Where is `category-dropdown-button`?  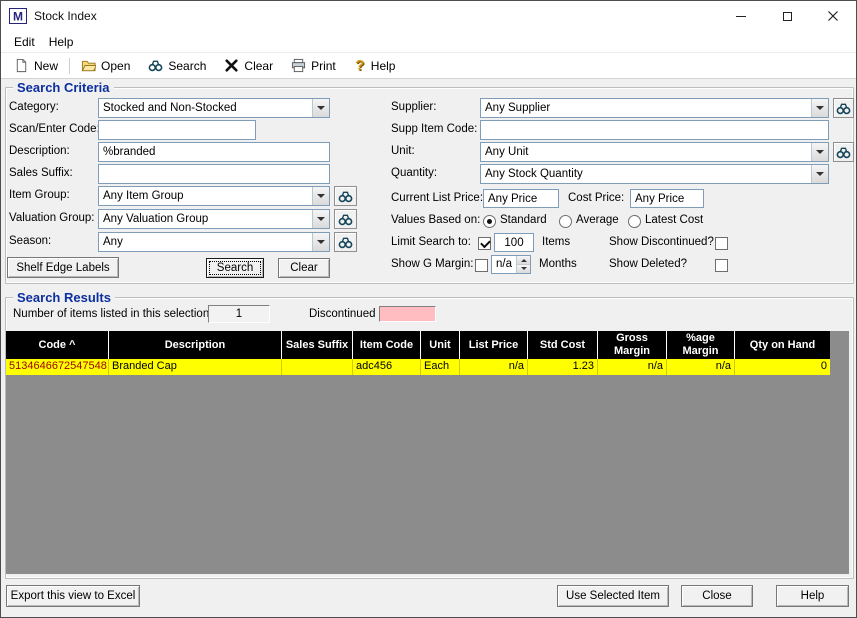 category-dropdown-button is located at coordinates (320, 108).